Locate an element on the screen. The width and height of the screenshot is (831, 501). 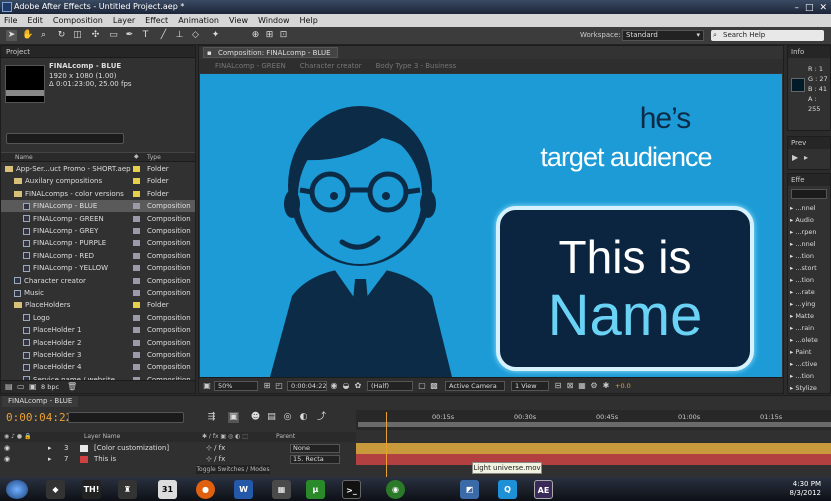
project-item: PlaceHolder 2 Composition is located at coordinates (98, 343).